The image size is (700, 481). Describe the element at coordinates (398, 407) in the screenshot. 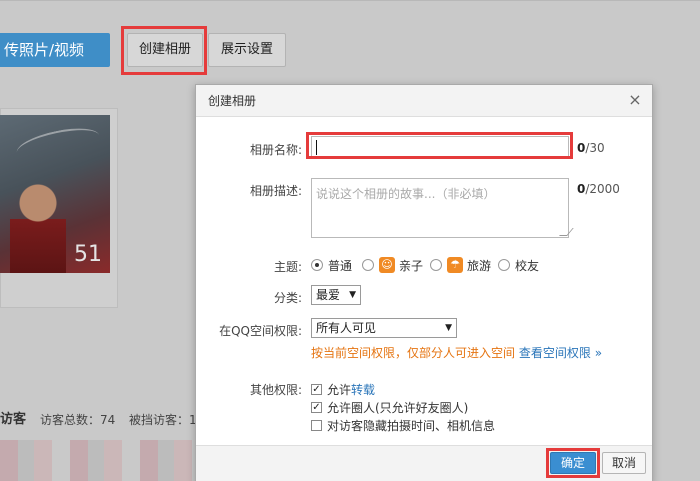

I see `option-label: 允许圈人(只允许好友圈人)` at that location.